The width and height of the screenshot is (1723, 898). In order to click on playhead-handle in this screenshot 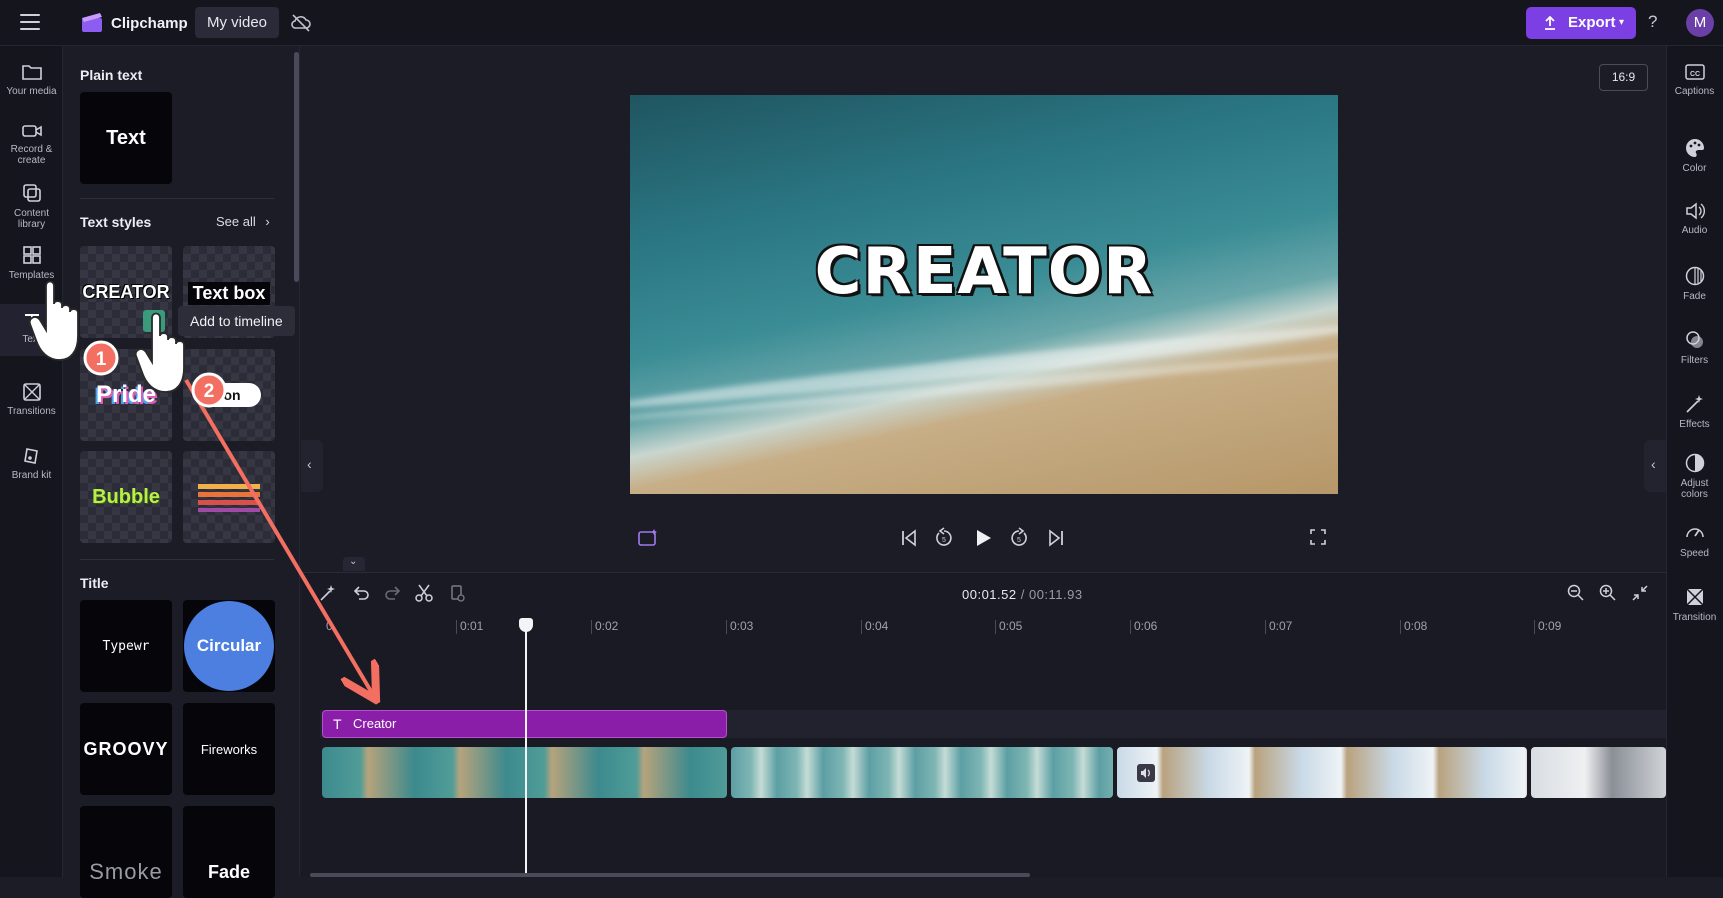, I will do `click(526, 625)`.